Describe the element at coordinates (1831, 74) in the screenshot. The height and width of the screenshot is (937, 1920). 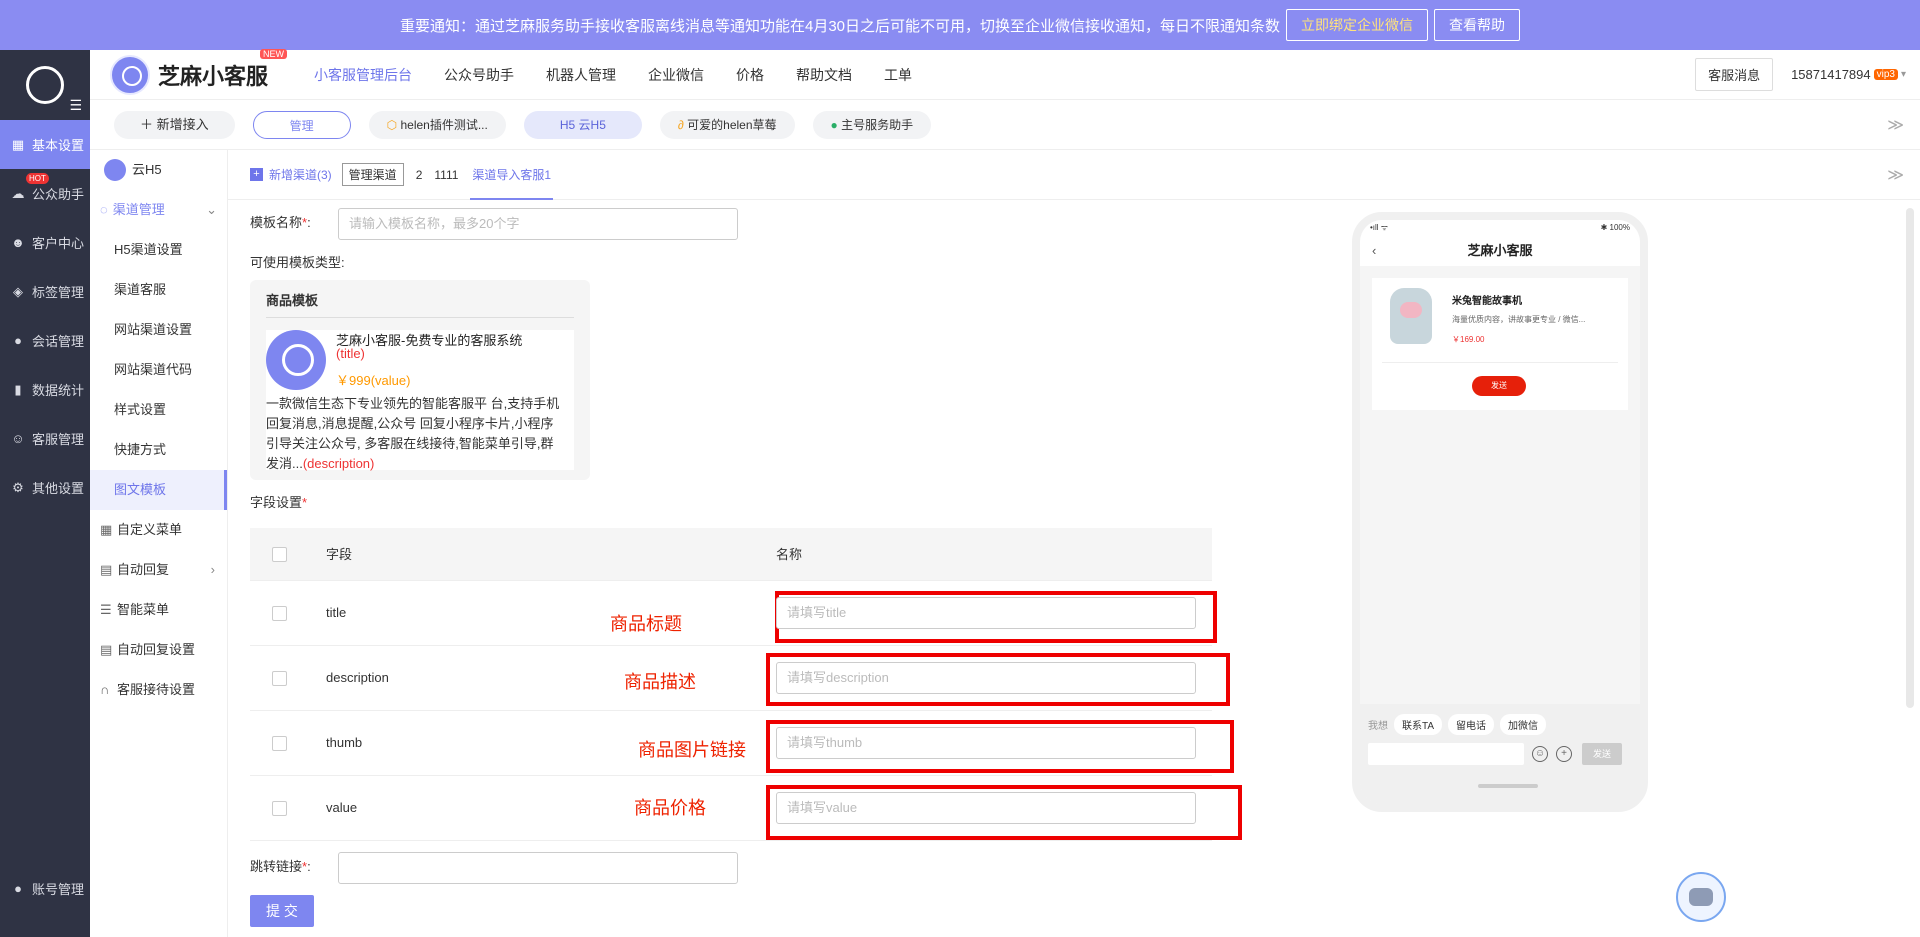
I see `account-phone: 15871417894` at that location.